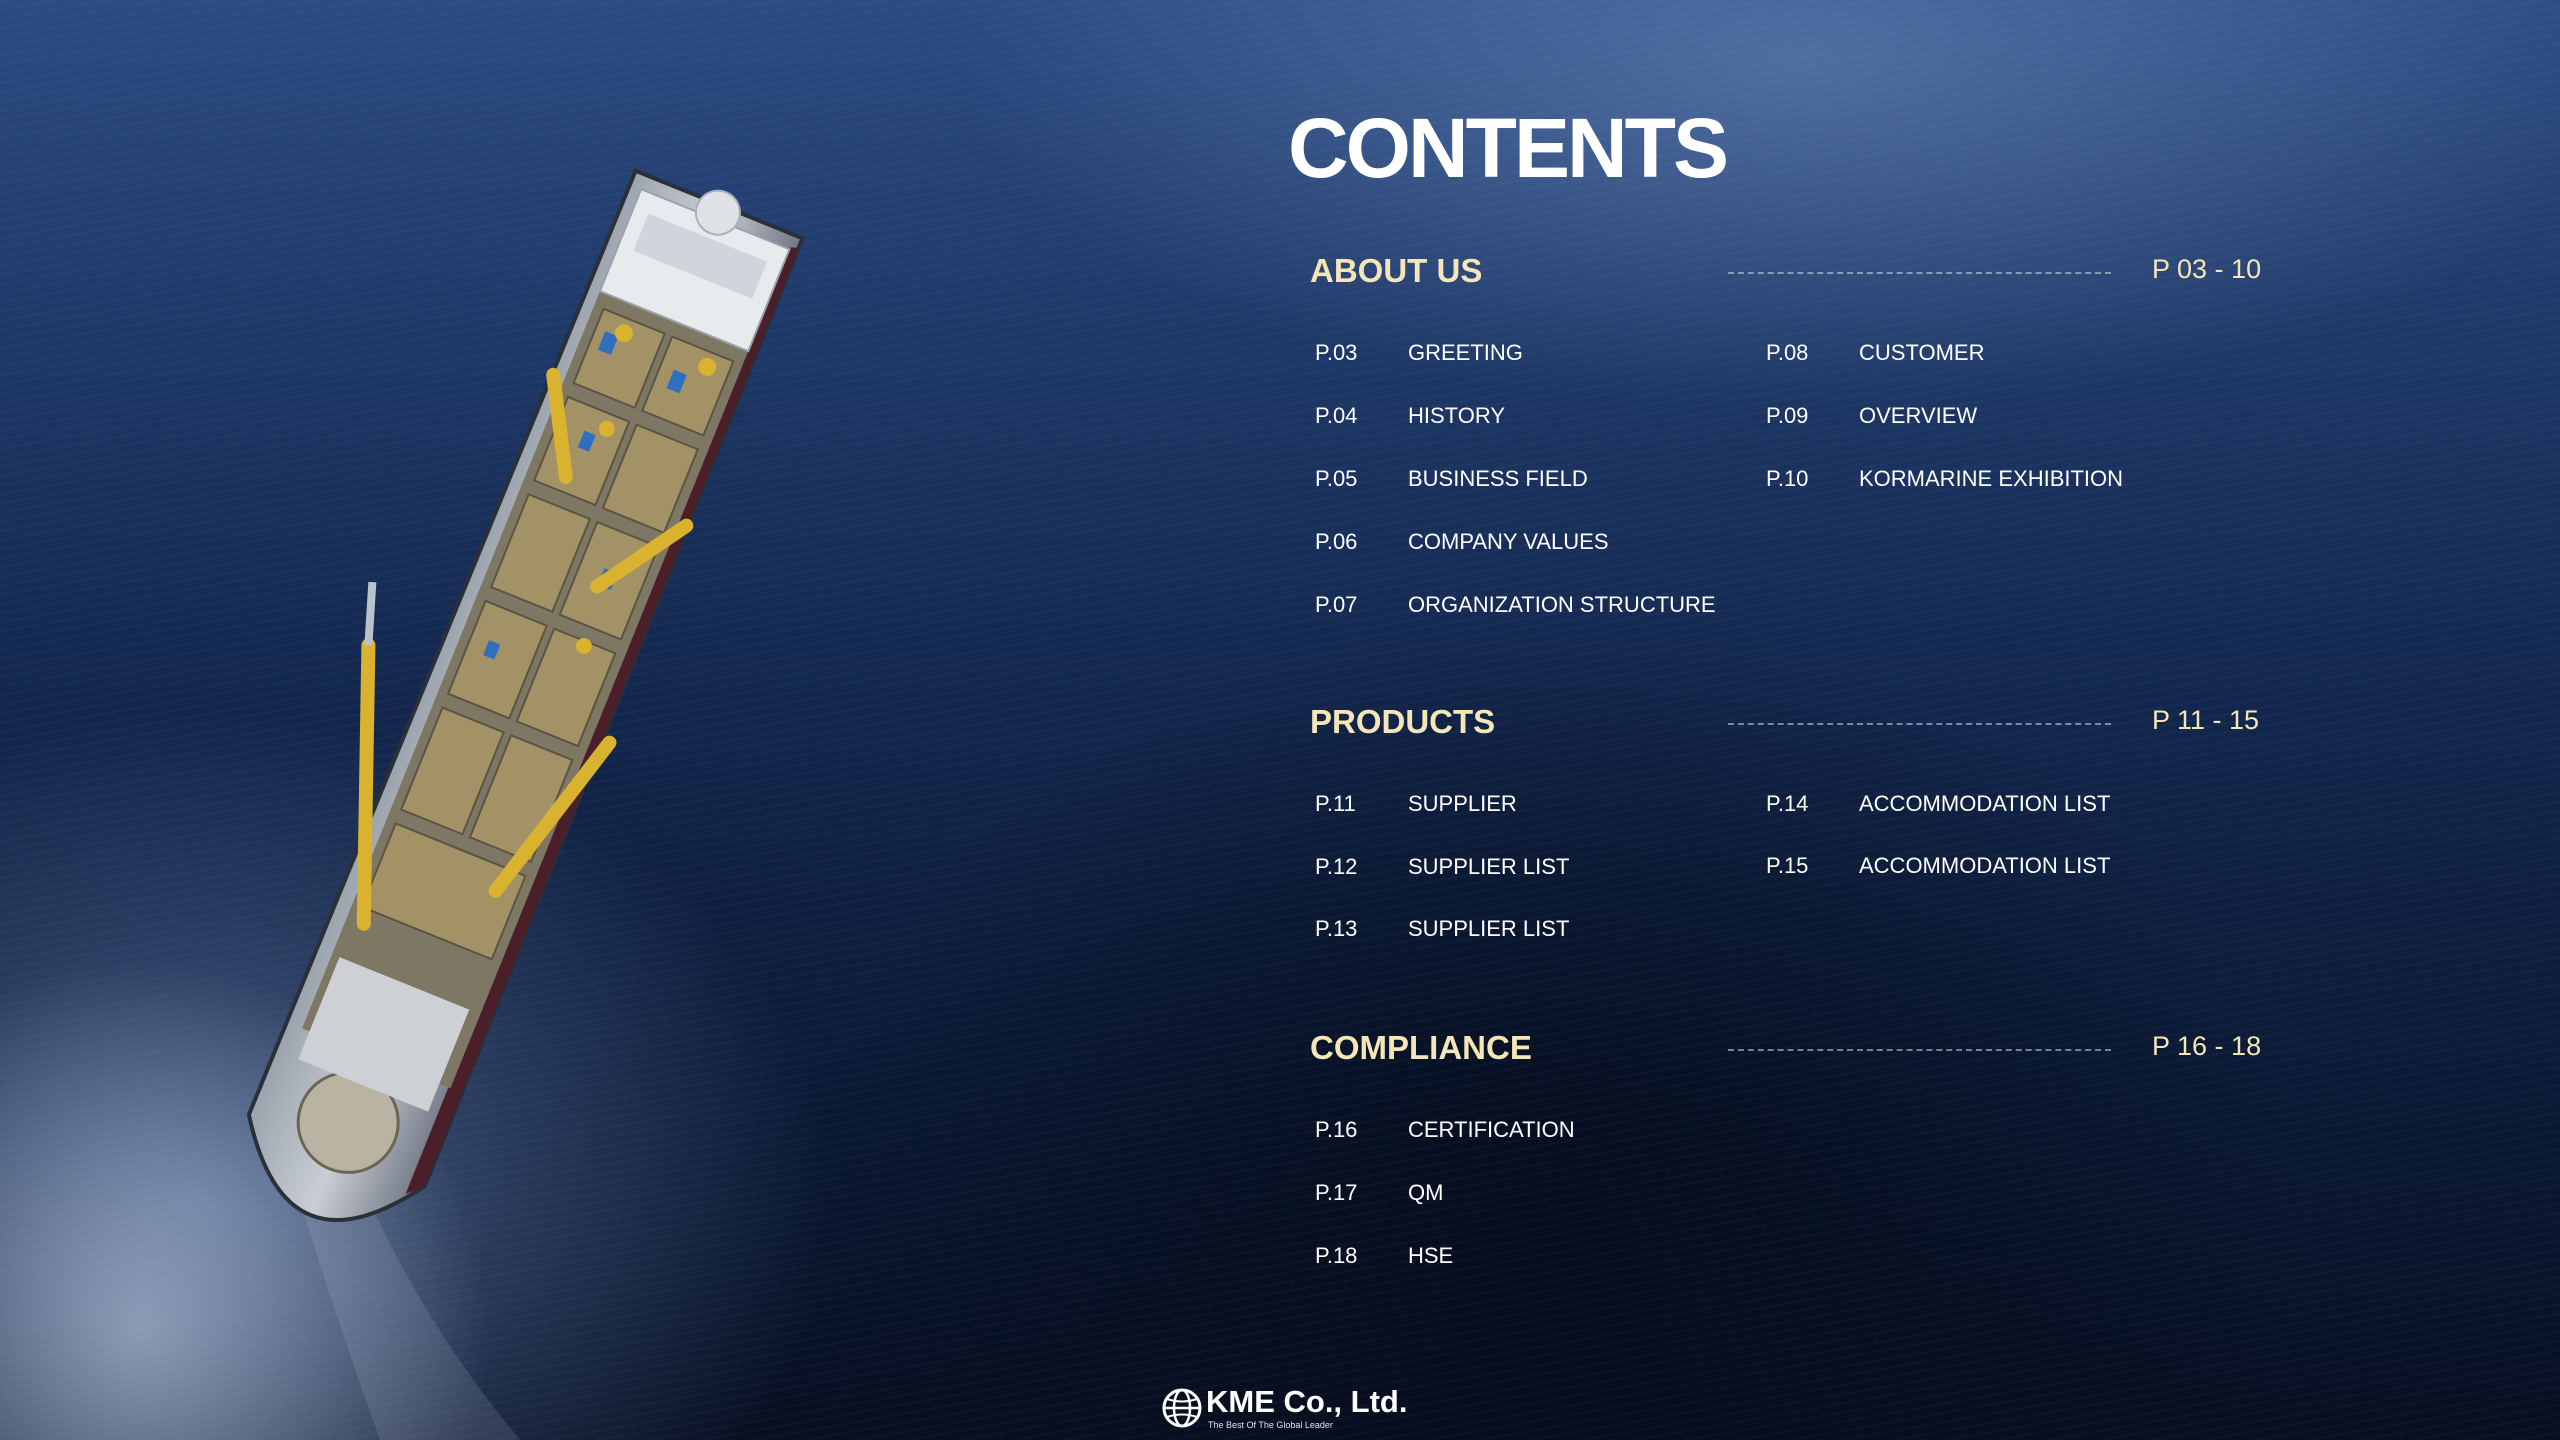 The width and height of the screenshot is (2560, 1440). What do you see at coordinates (1335, 803) in the screenshot?
I see `toc-page-number: P.11` at bounding box center [1335, 803].